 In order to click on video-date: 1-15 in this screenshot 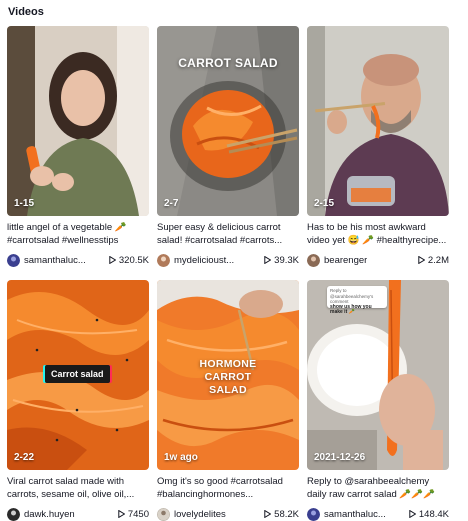, I will do `click(24, 203)`.